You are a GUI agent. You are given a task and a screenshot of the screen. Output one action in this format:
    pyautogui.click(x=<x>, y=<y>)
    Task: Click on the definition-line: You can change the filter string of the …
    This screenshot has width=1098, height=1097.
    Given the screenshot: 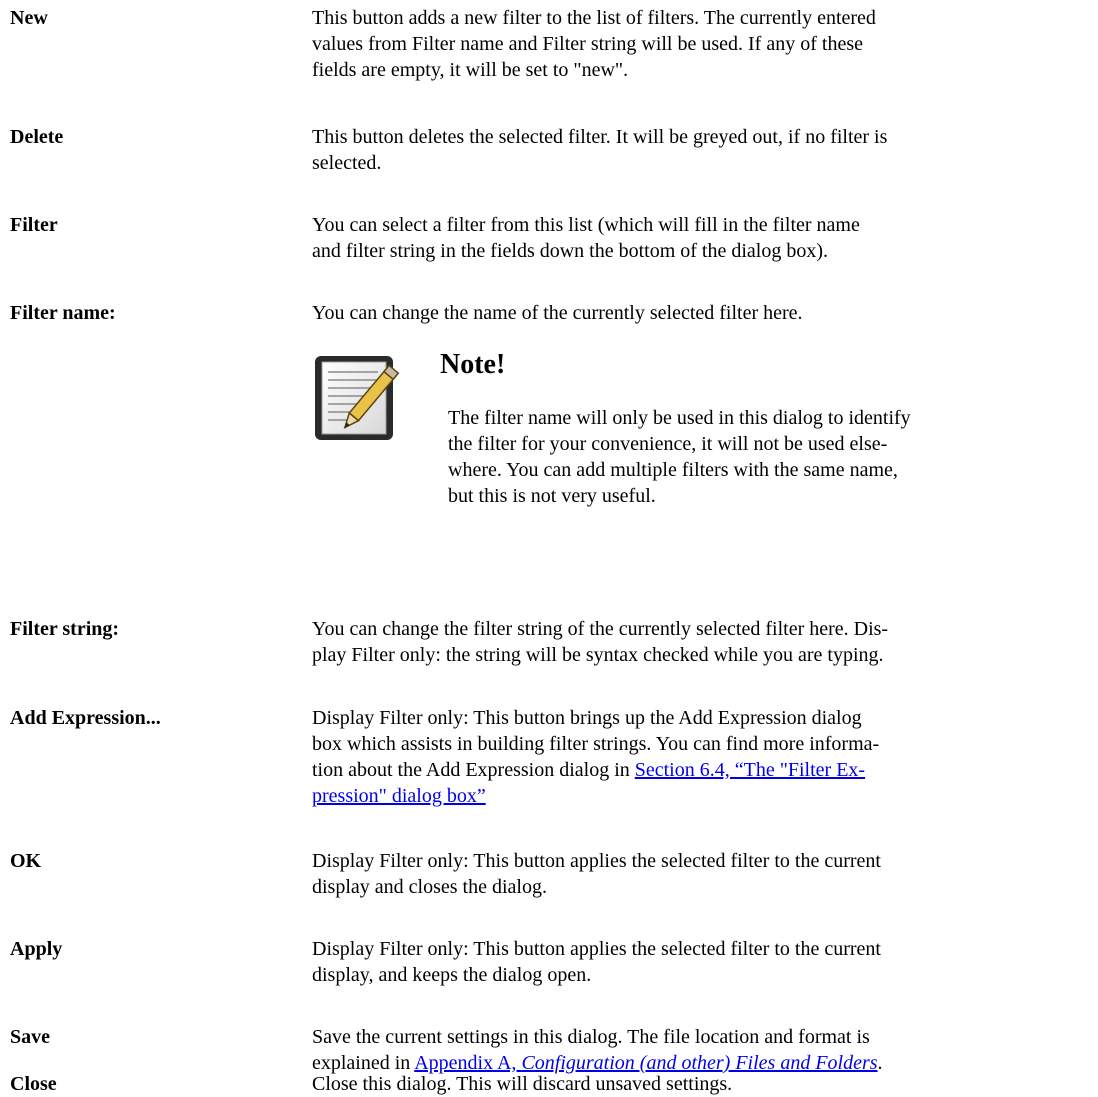 What is the action you would take?
    pyautogui.click(x=600, y=629)
    